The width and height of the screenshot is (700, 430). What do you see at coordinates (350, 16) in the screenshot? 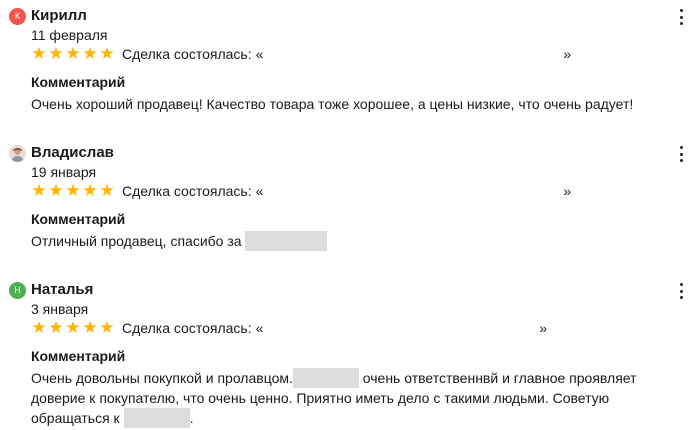
I see `review-header: К Кирилл` at bounding box center [350, 16].